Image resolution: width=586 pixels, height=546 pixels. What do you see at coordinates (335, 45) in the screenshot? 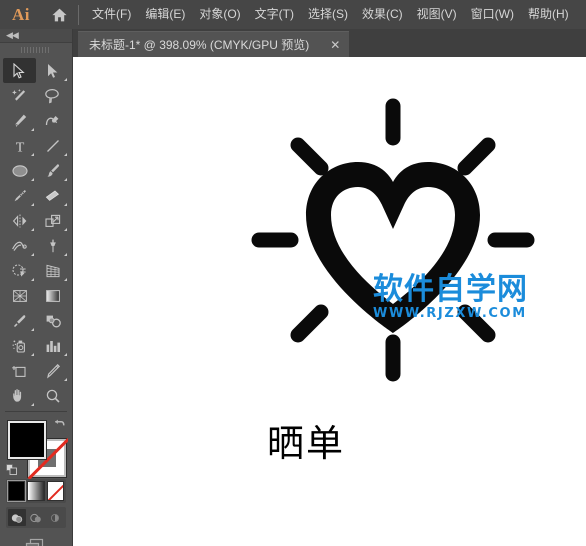
I see `close-icon: ✕` at bounding box center [335, 45].